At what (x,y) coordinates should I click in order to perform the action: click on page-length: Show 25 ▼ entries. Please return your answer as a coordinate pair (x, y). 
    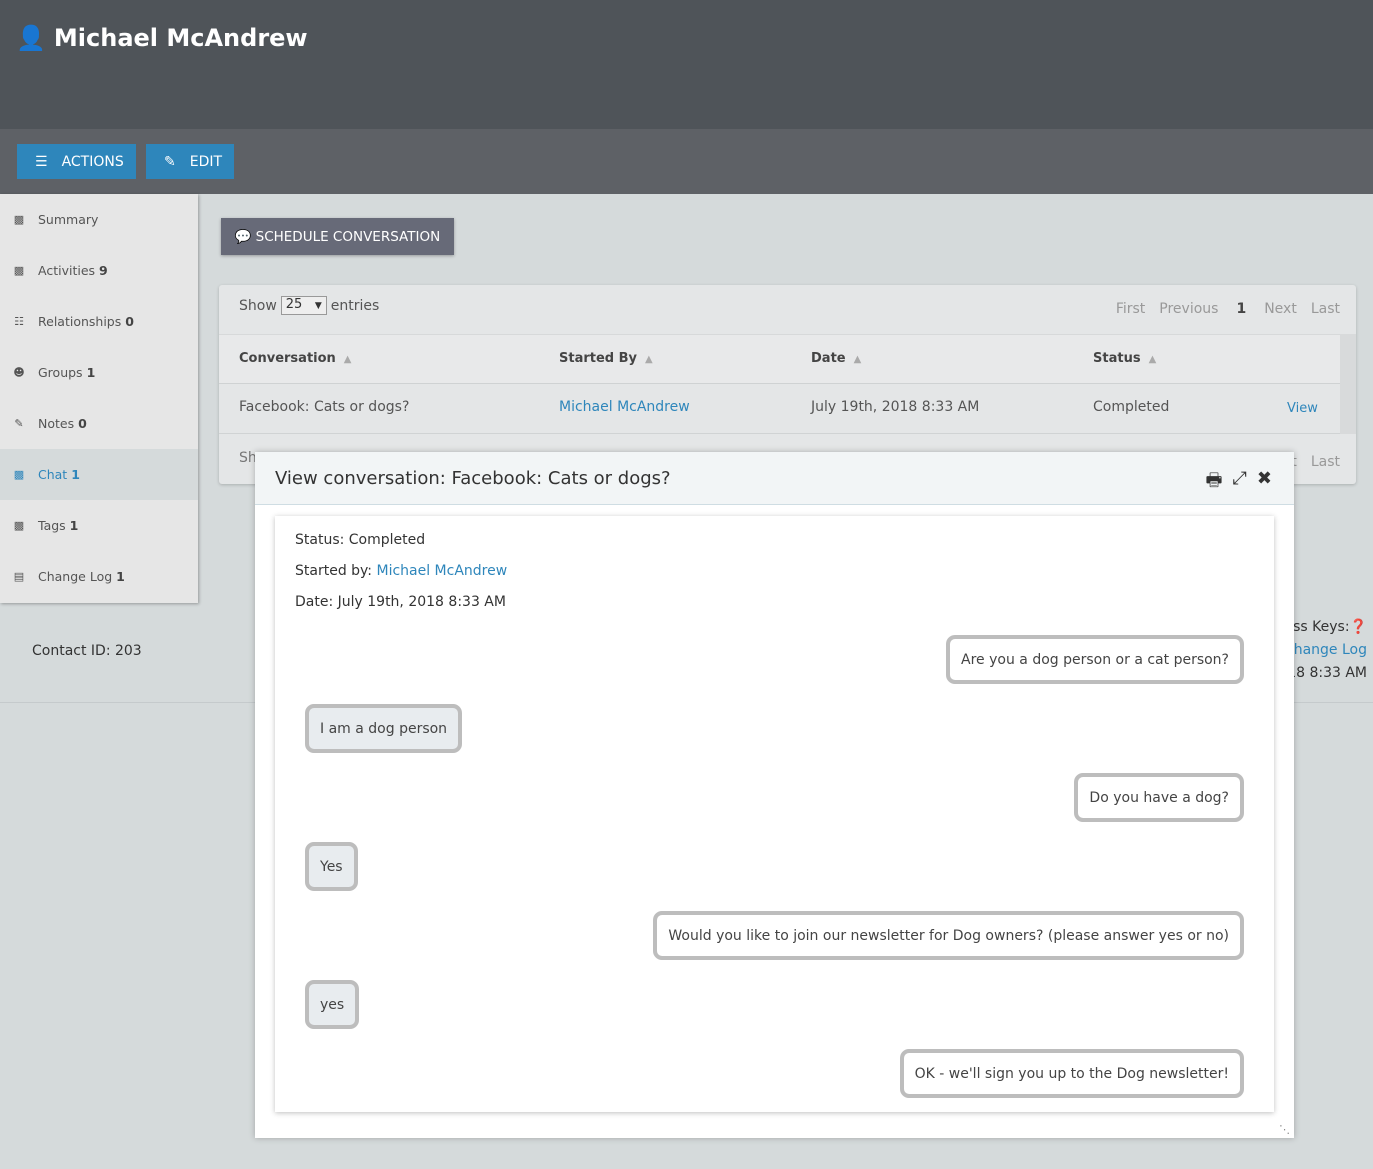
    Looking at the image, I should click on (309, 305).